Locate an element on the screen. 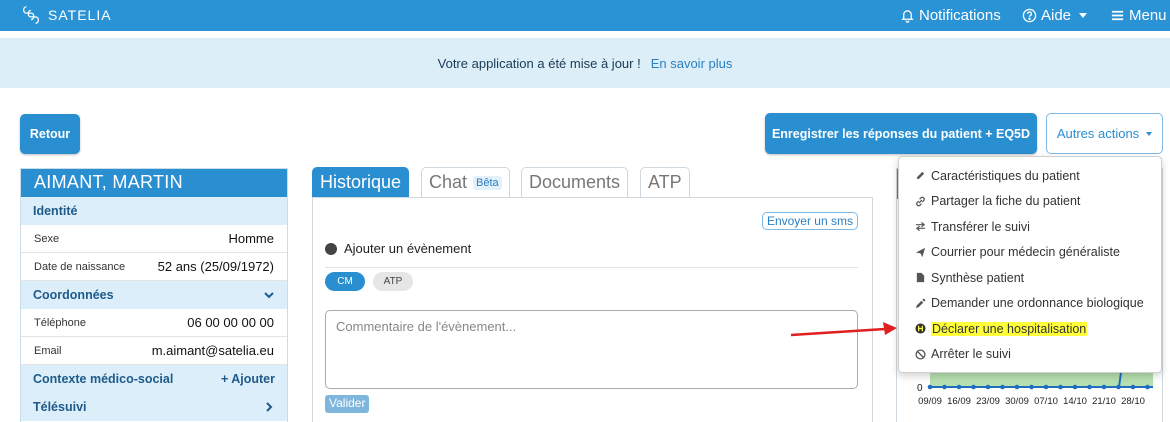 Image resolution: width=1170 pixels, height=422 pixels. menu-item: Partager la fiche du patient is located at coordinates (1030, 202).